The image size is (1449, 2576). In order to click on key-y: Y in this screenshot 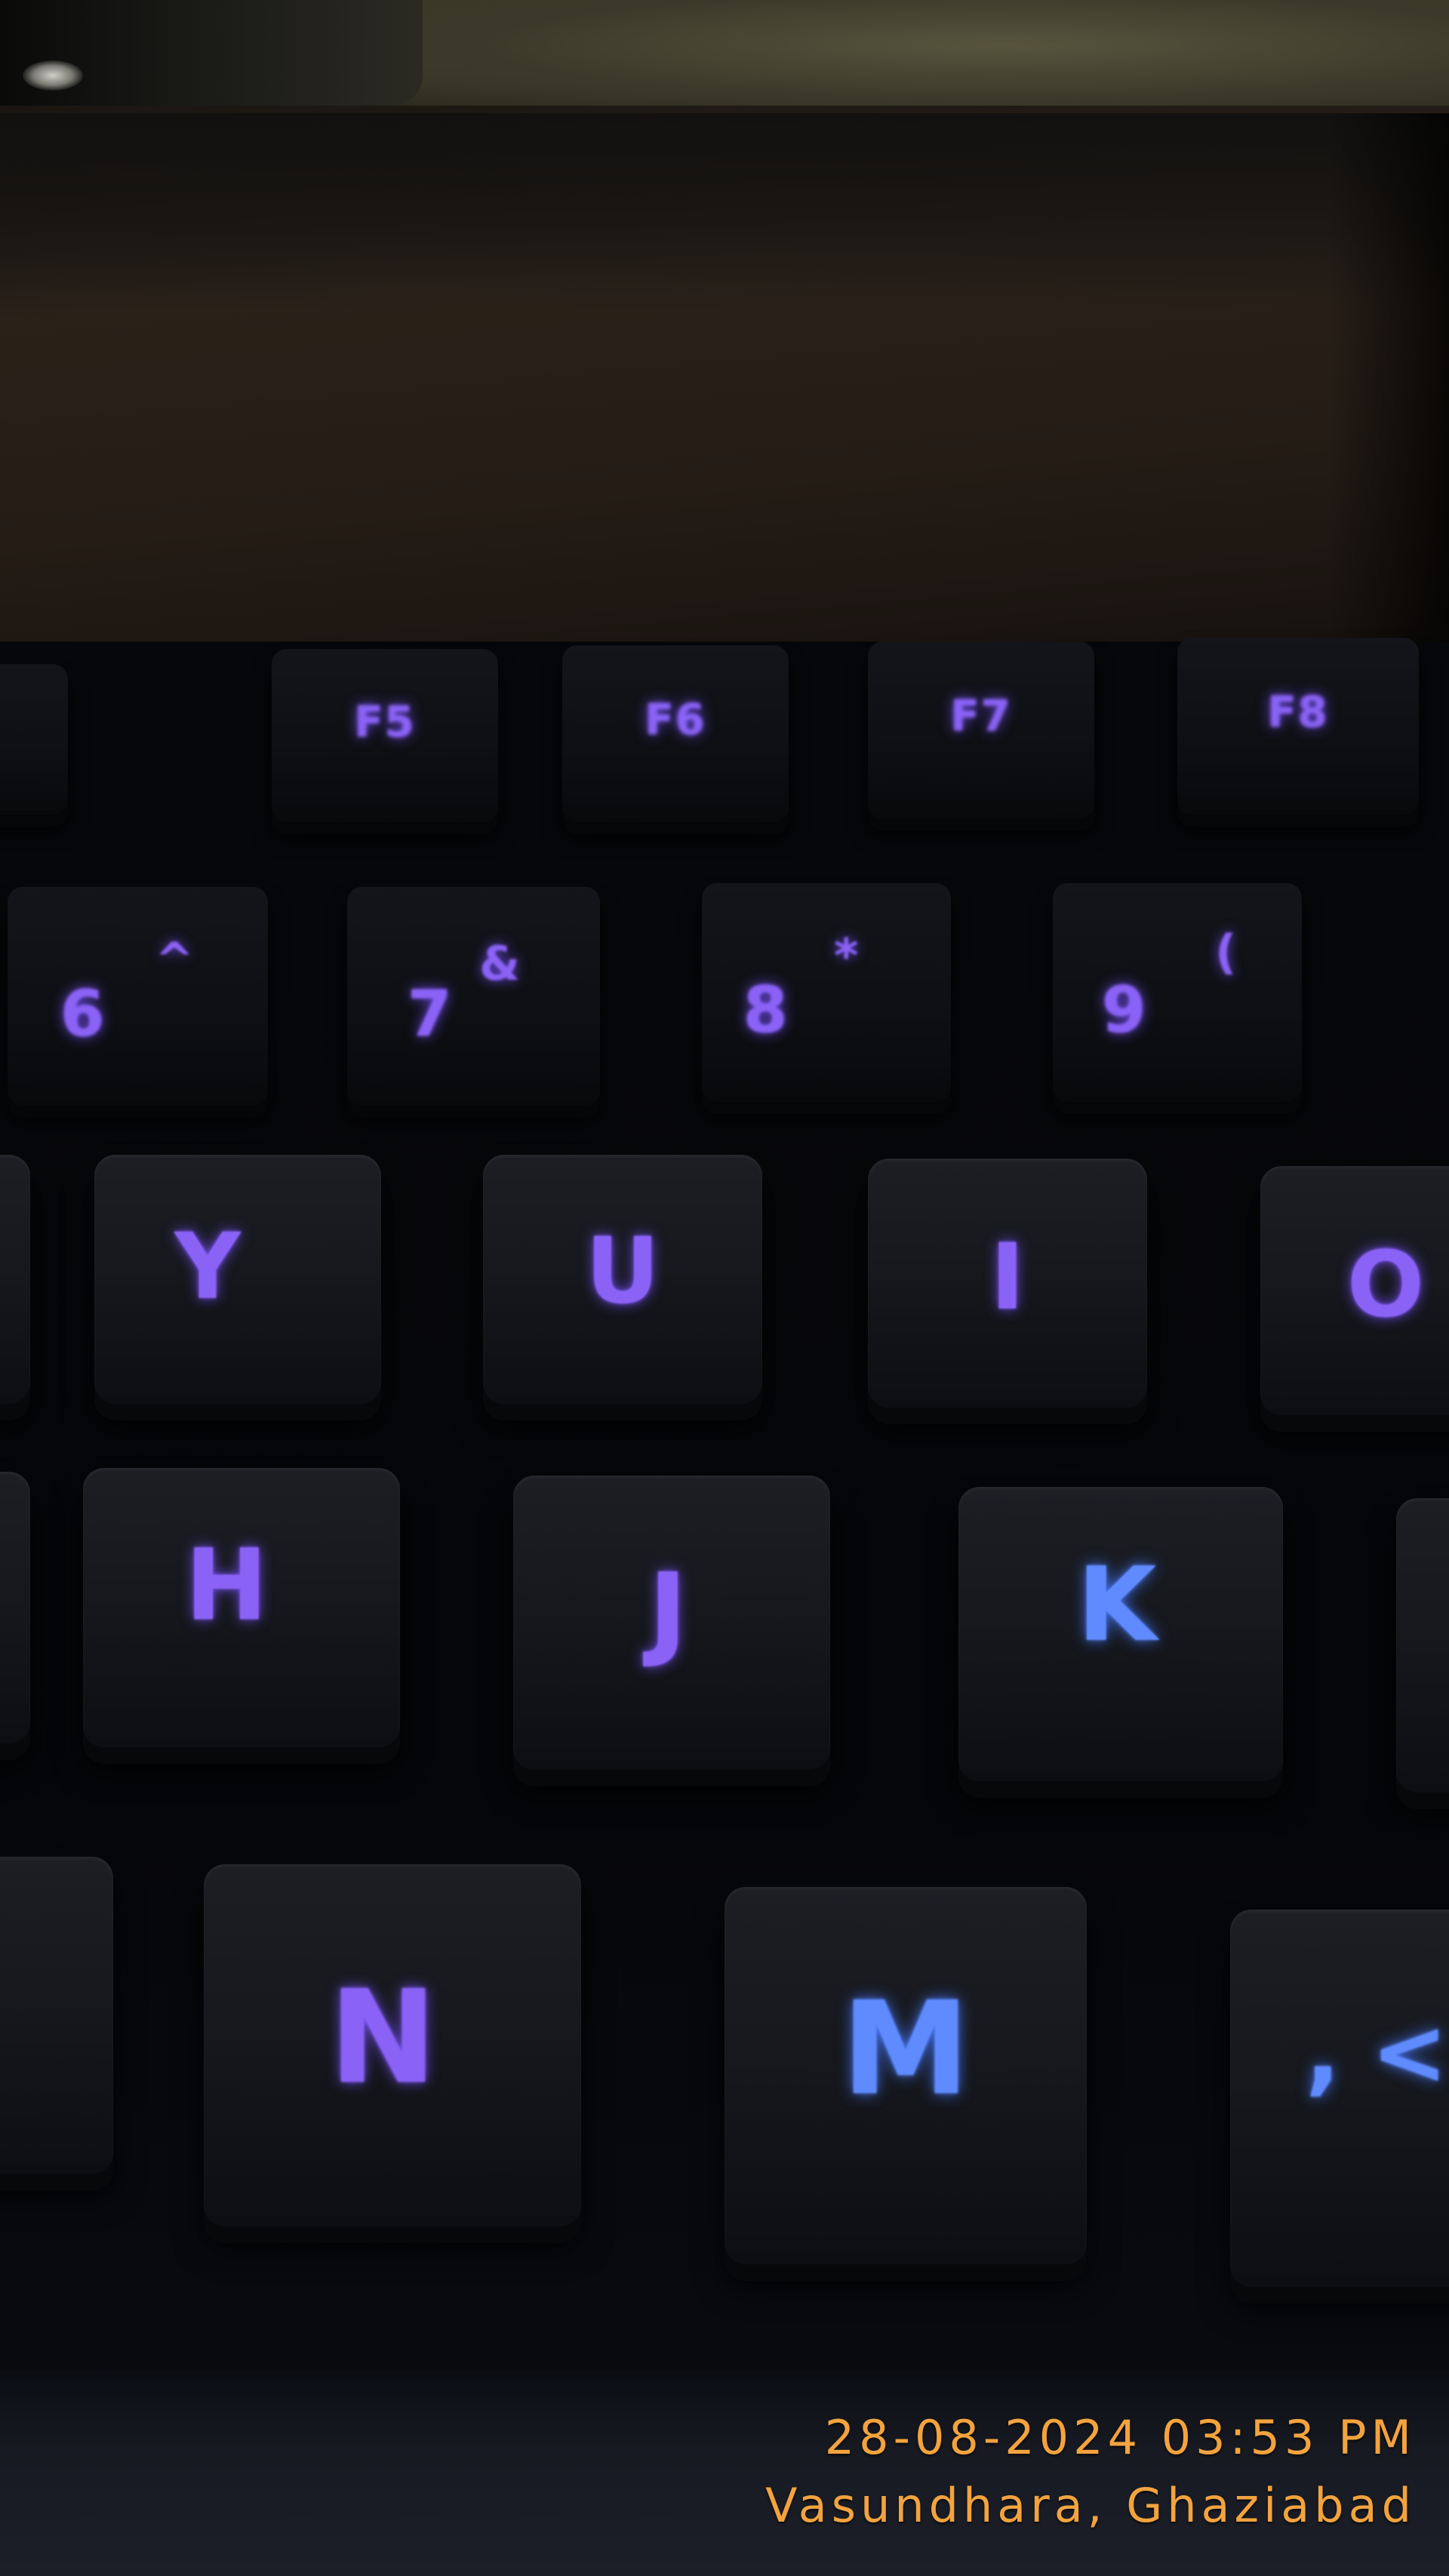, I will do `click(237, 1279)`.